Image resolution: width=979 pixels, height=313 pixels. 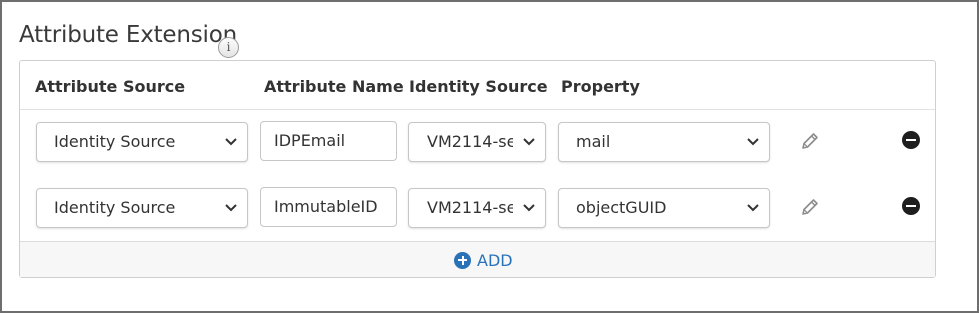 What do you see at coordinates (128, 35) in the screenshot?
I see `section-title: Attribute Extension` at bounding box center [128, 35].